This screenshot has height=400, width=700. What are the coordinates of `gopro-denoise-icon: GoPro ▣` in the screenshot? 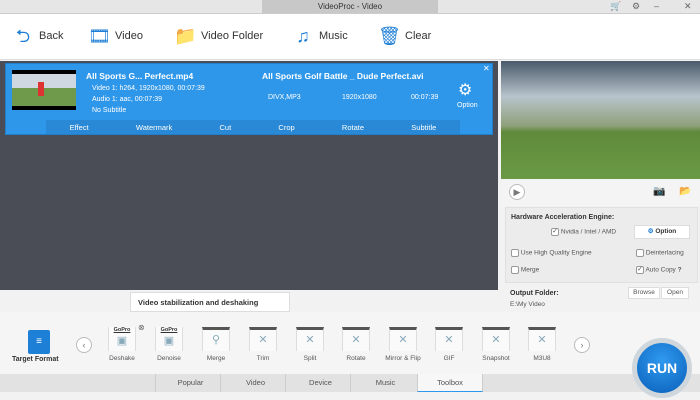 It's located at (169, 339).